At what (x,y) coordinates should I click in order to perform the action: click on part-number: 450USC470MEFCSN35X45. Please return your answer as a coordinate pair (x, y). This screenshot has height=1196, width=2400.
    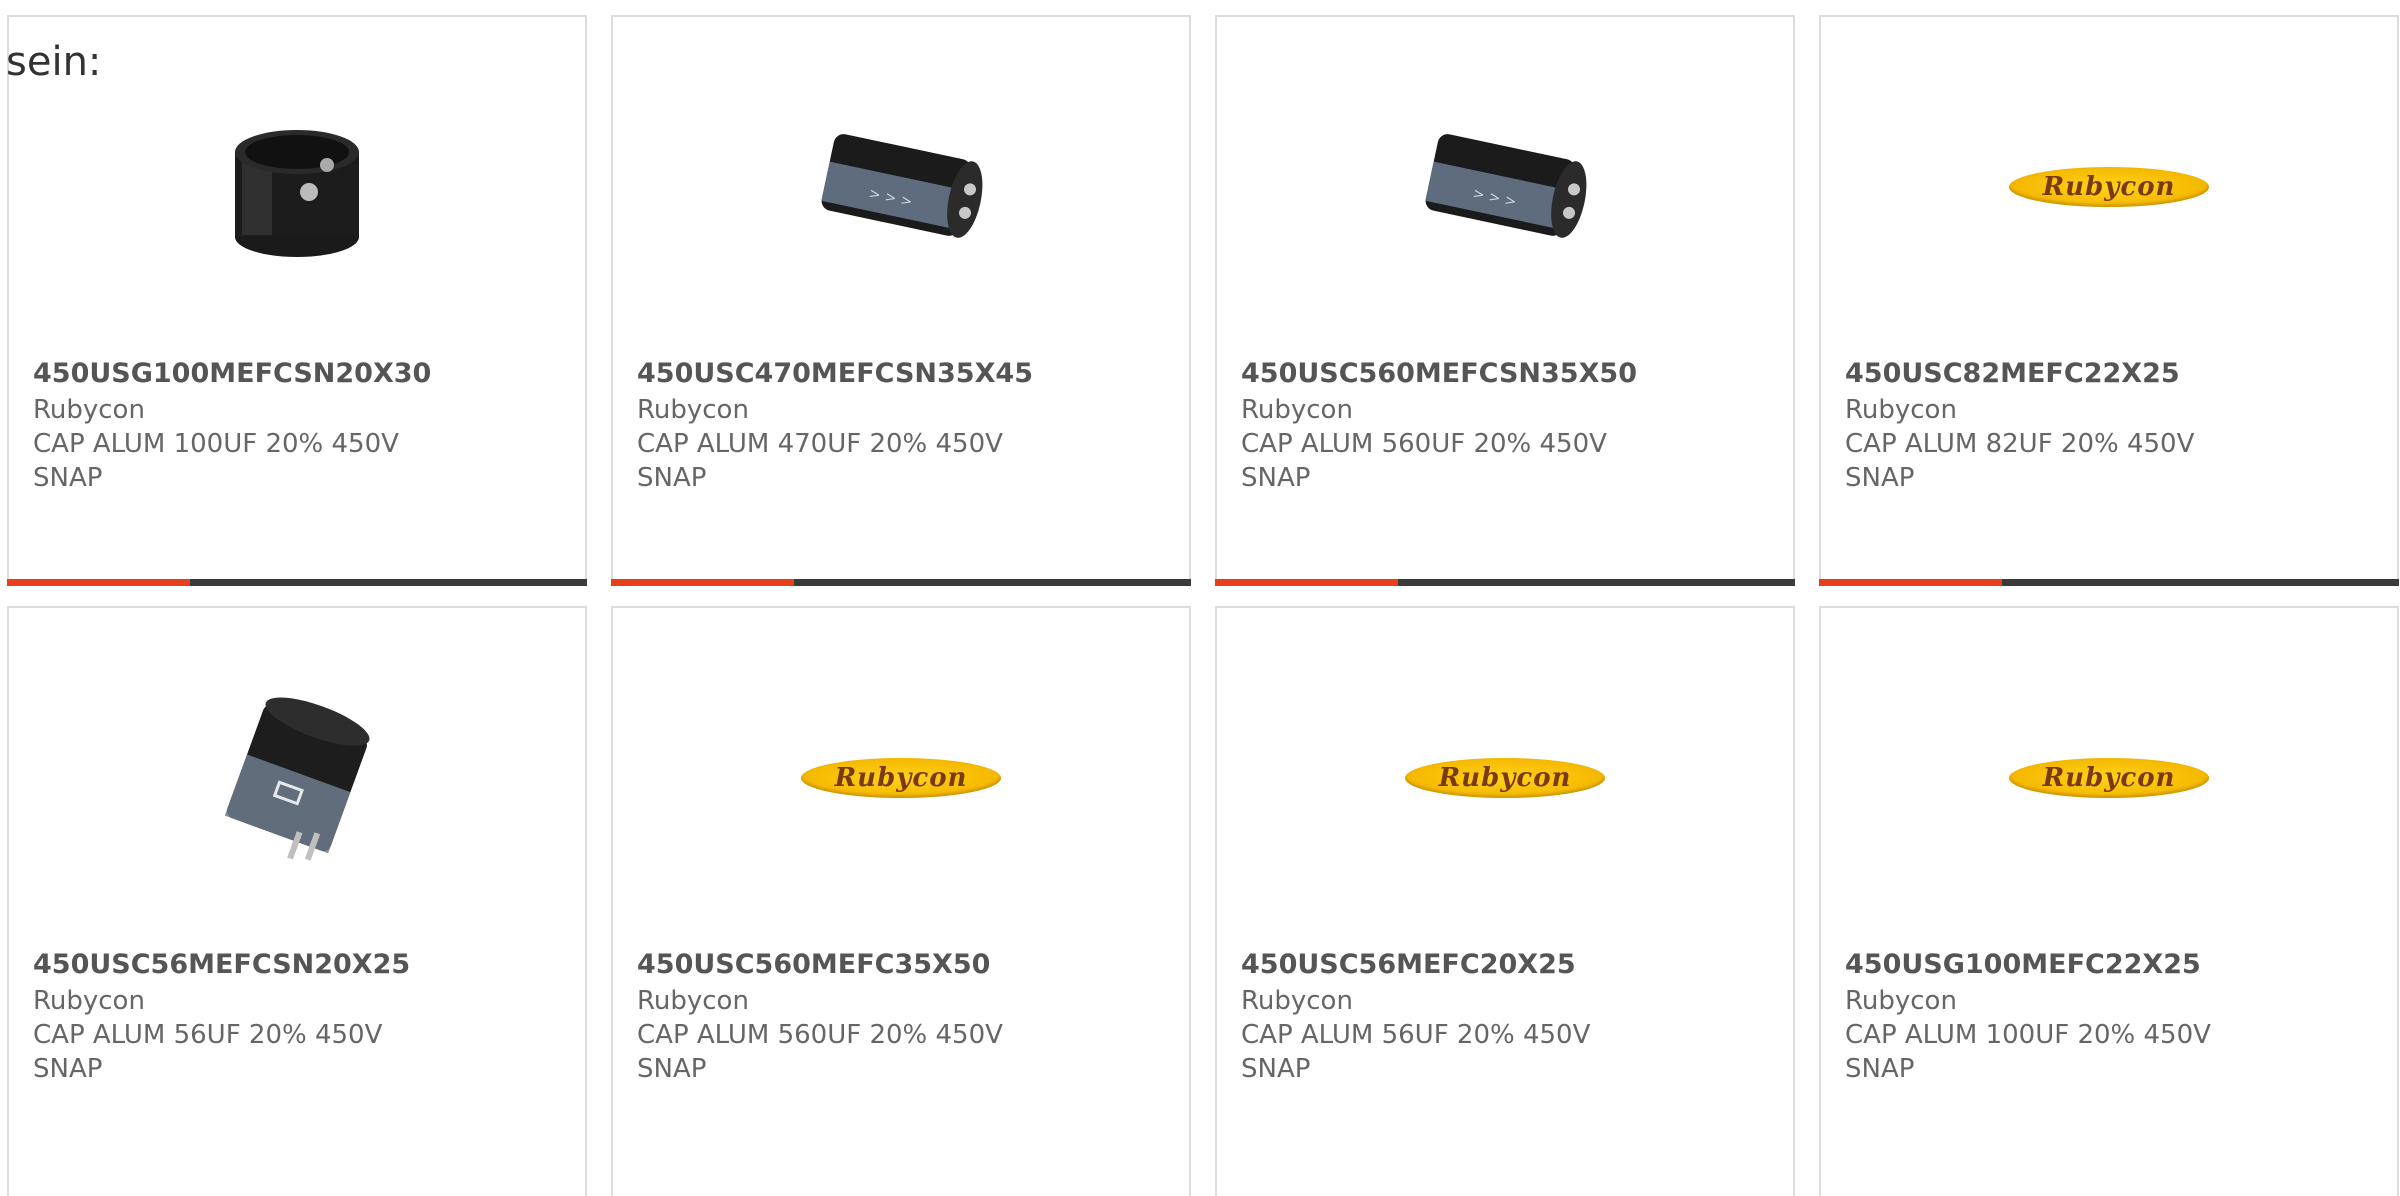
    Looking at the image, I should click on (835, 373).